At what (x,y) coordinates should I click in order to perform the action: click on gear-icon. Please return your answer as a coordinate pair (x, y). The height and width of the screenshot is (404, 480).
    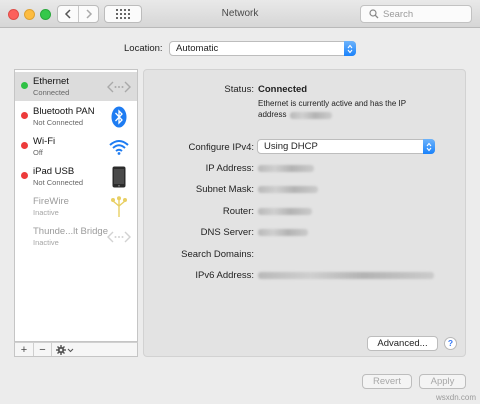
    Looking at the image, I should click on (64, 349).